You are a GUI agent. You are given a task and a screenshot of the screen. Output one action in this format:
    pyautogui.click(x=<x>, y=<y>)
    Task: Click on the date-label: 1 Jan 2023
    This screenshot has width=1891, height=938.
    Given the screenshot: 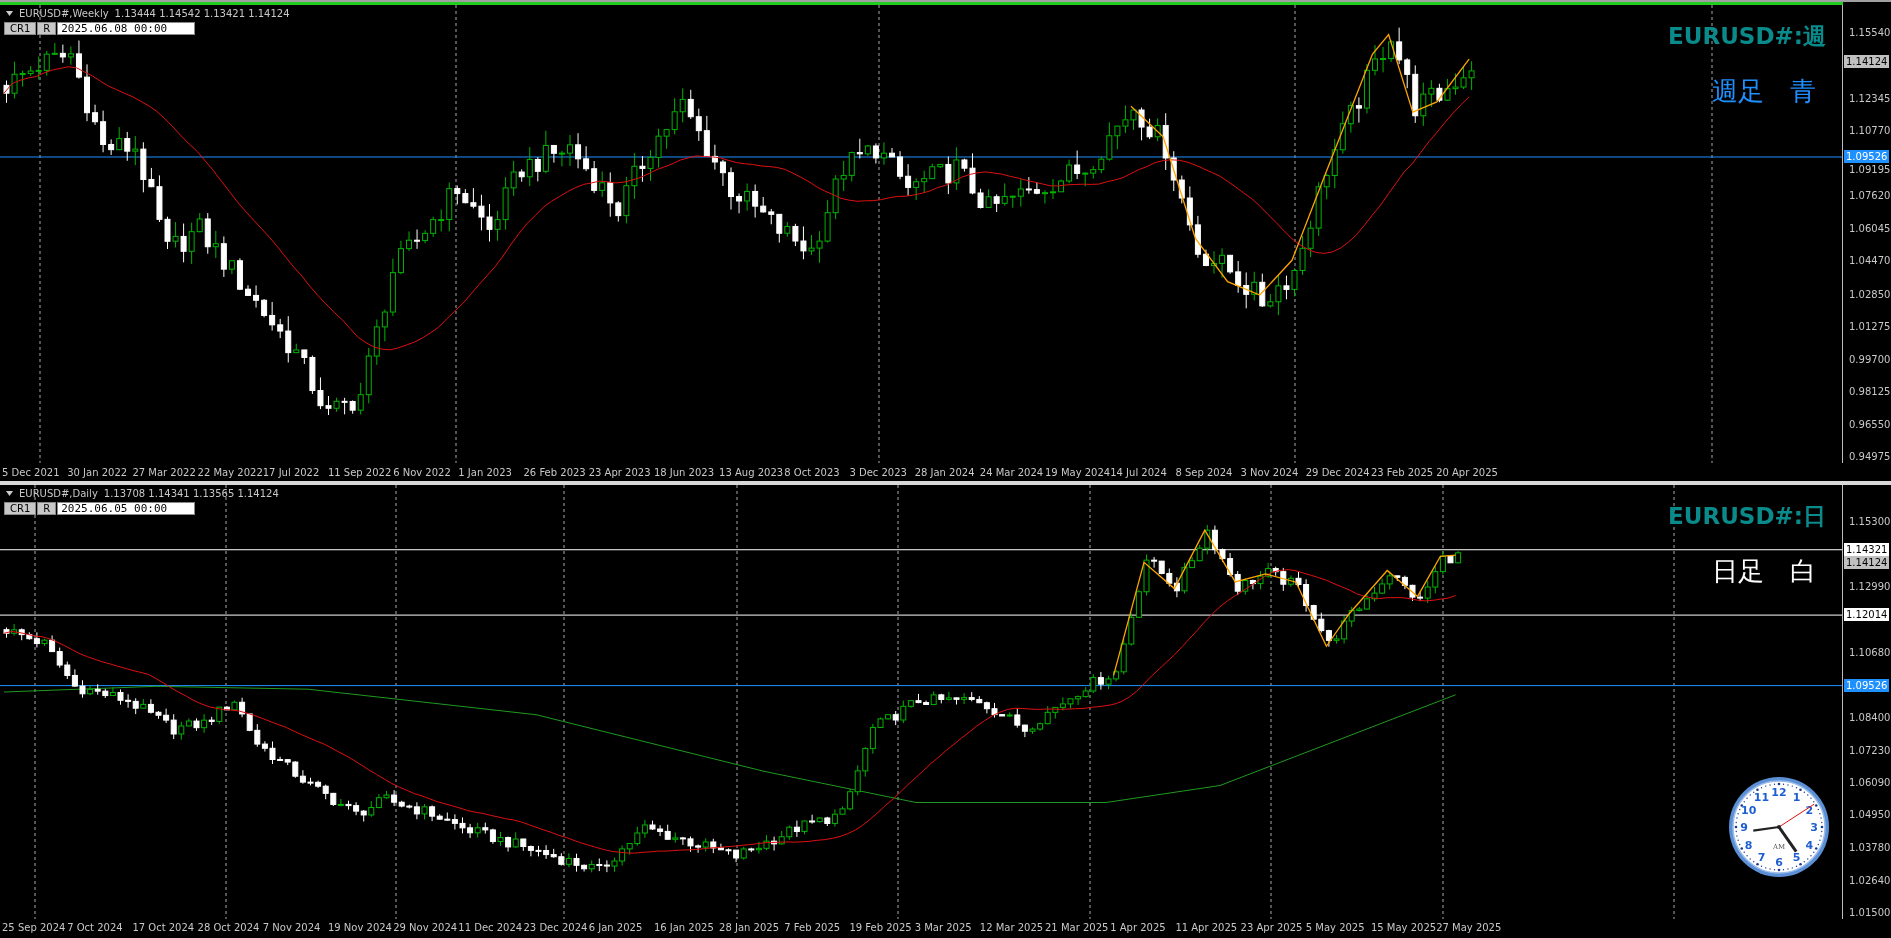 What is the action you would take?
    pyautogui.click(x=485, y=472)
    